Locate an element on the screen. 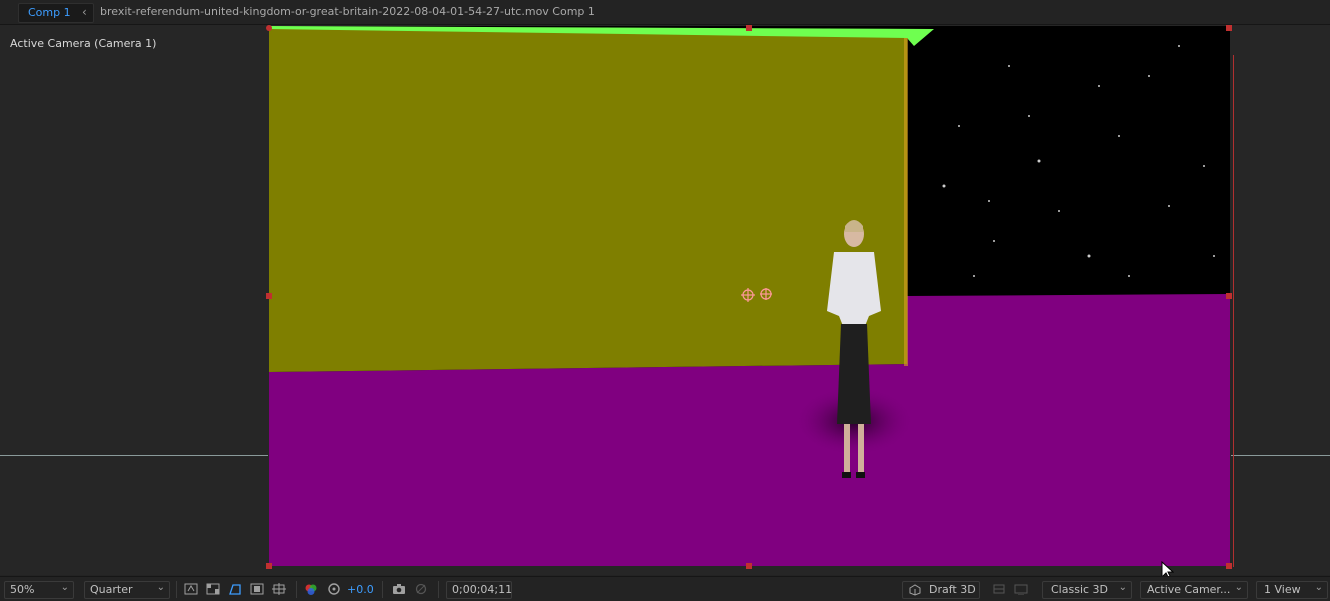 The width and height of the screenshot is (1330, 601). camera-snapshot-icon is located at coordinates (399, 589).